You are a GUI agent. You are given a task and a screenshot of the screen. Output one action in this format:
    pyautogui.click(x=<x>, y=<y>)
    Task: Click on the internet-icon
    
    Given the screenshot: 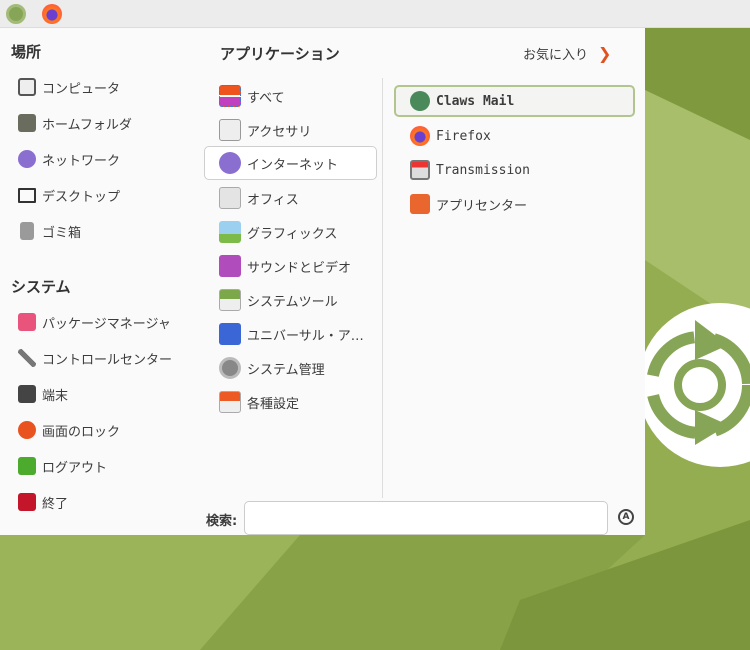 What is the action you would take?
    pyautogui.click(x=230, y=163)
    